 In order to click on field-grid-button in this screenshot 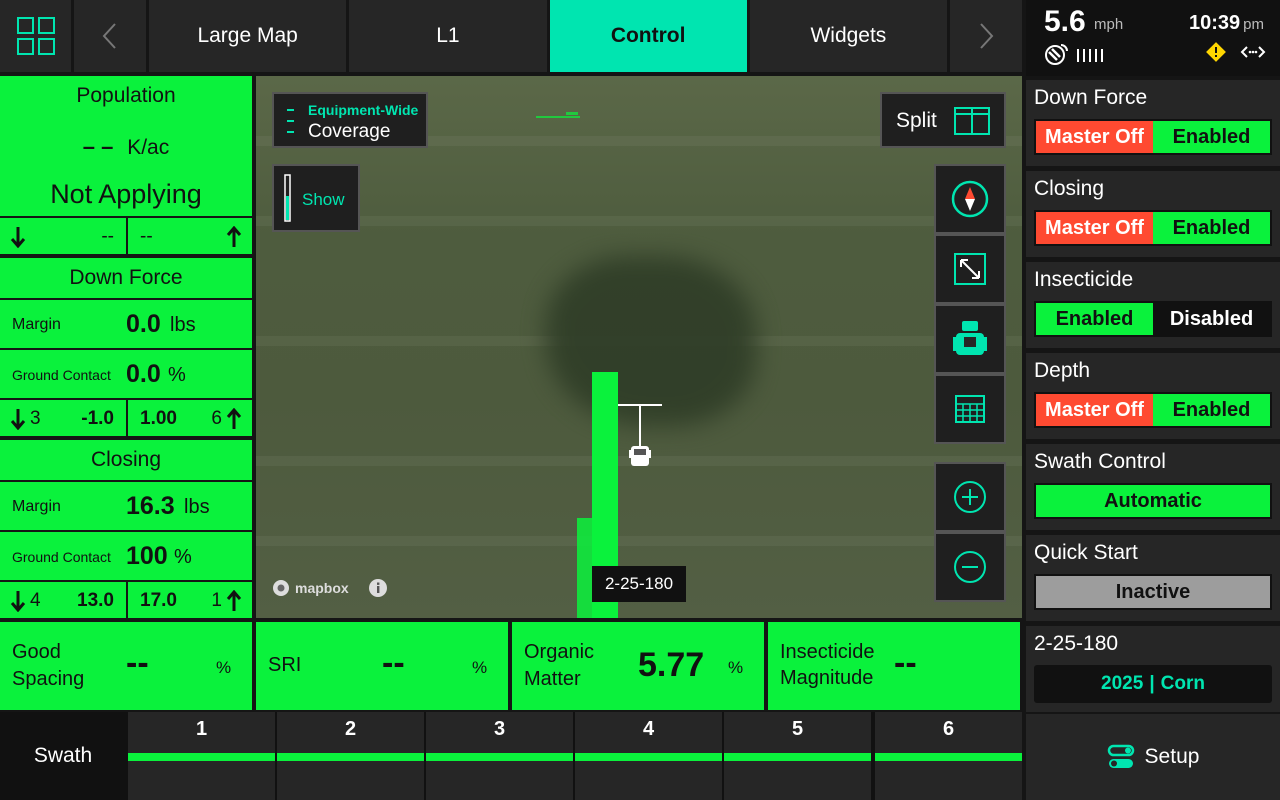, I will do `click(970, 409)`.